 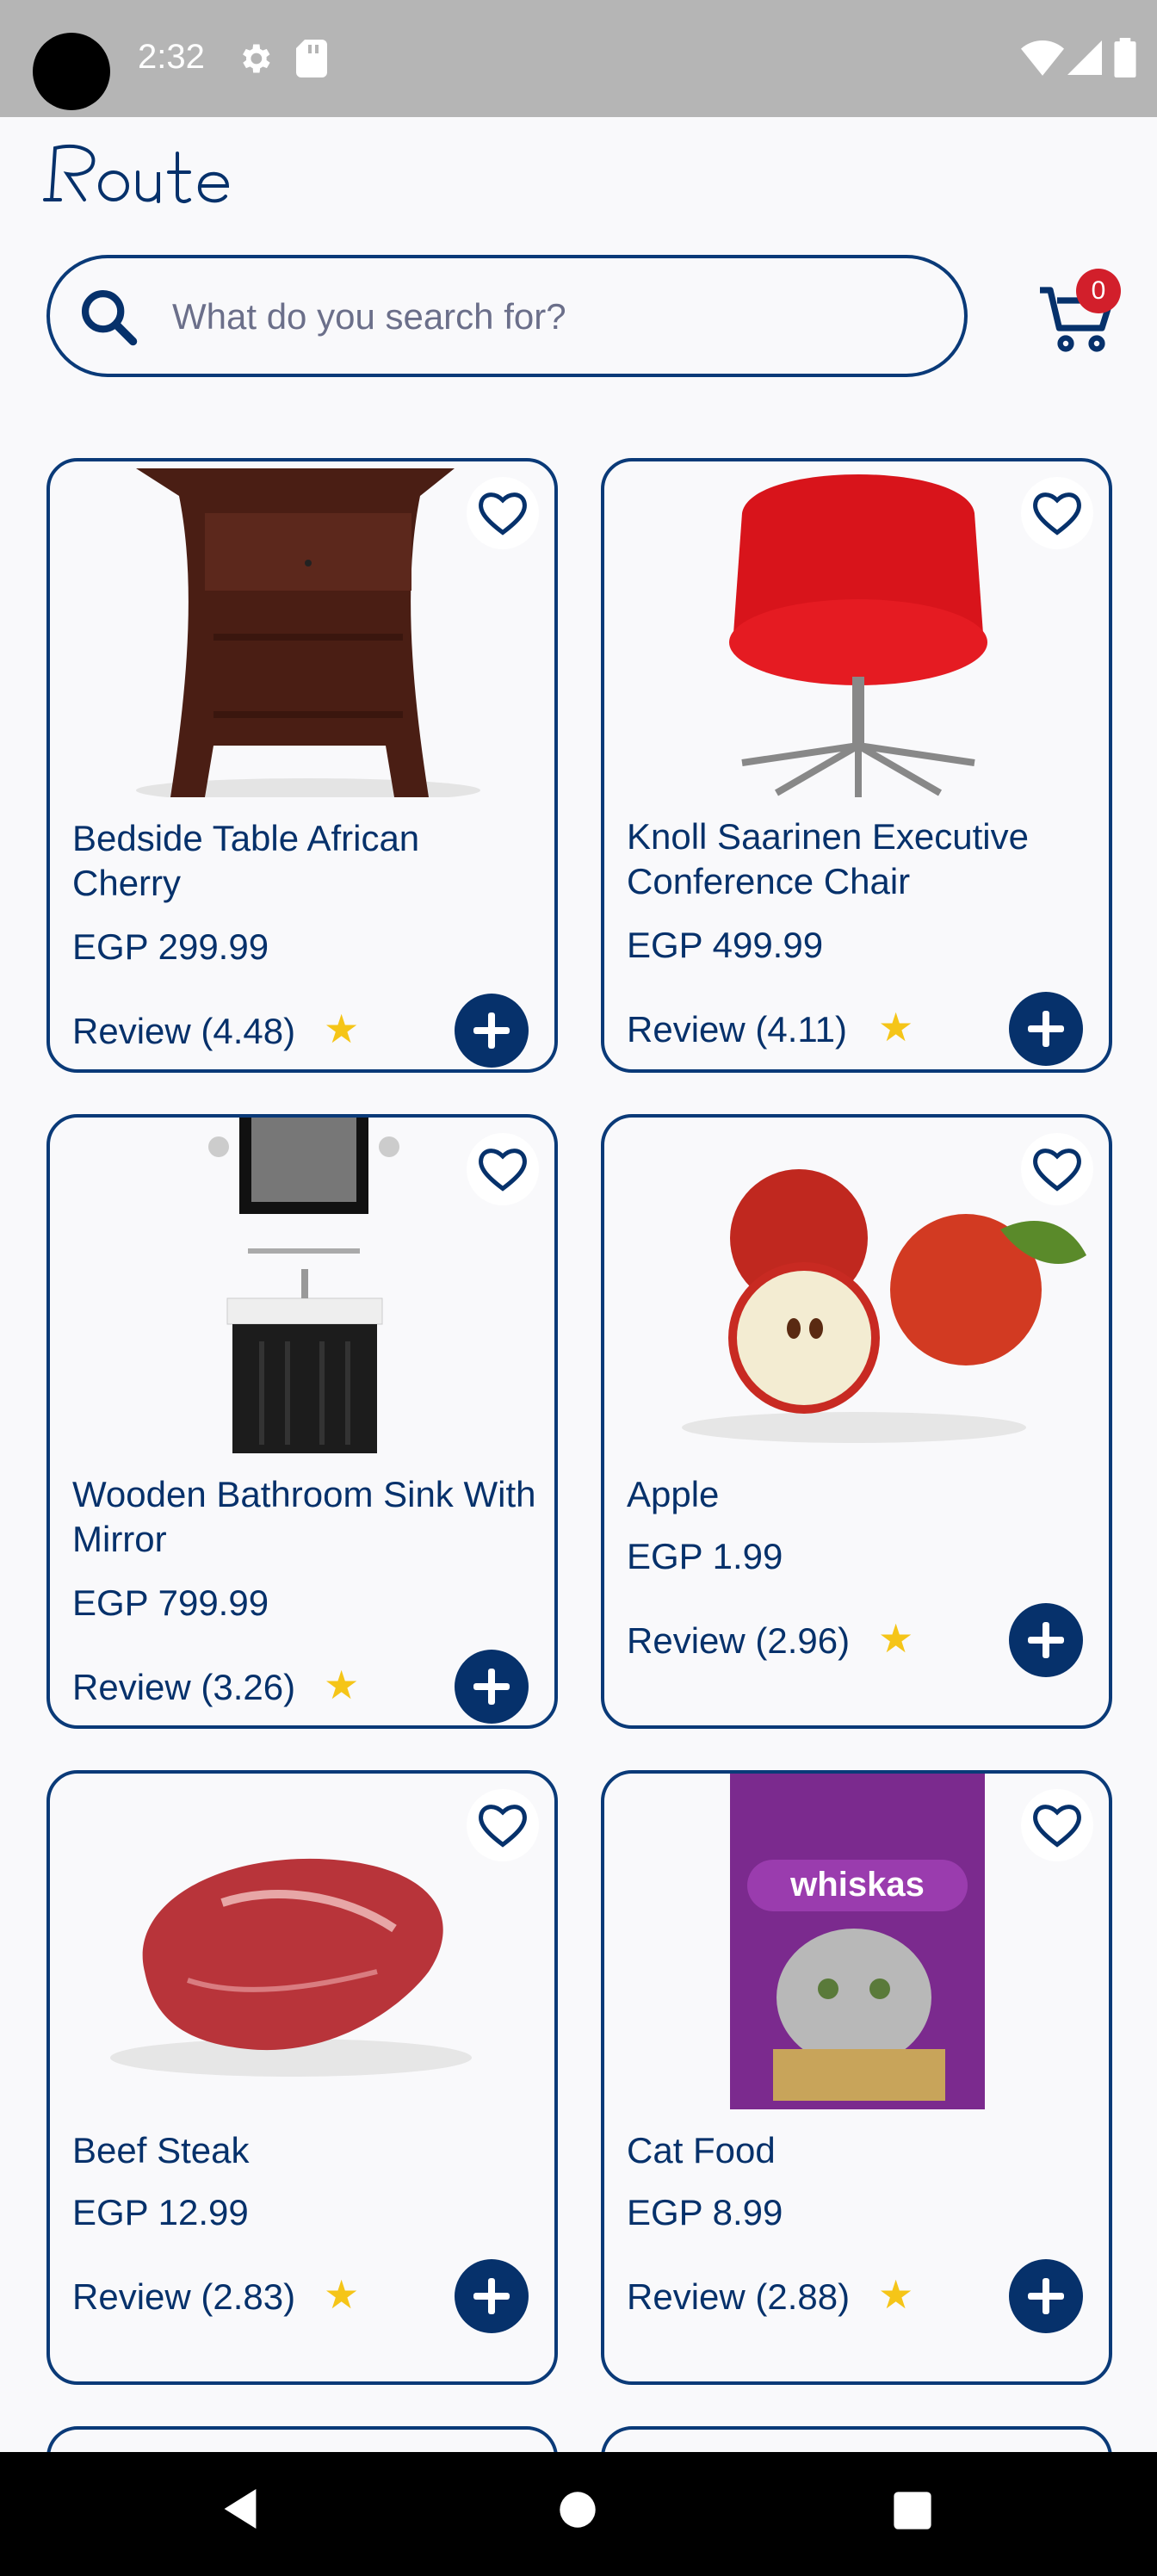 What do you see at coordinates (240, 2508) in the screenshot?
I see `back-icon` at bounding box center [240, 2508].